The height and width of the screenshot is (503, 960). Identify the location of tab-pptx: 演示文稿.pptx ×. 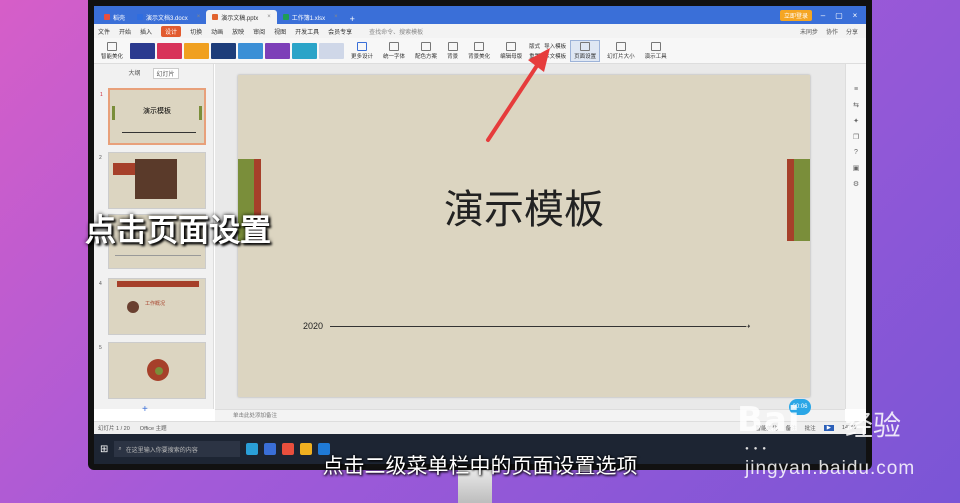
(241, 17).